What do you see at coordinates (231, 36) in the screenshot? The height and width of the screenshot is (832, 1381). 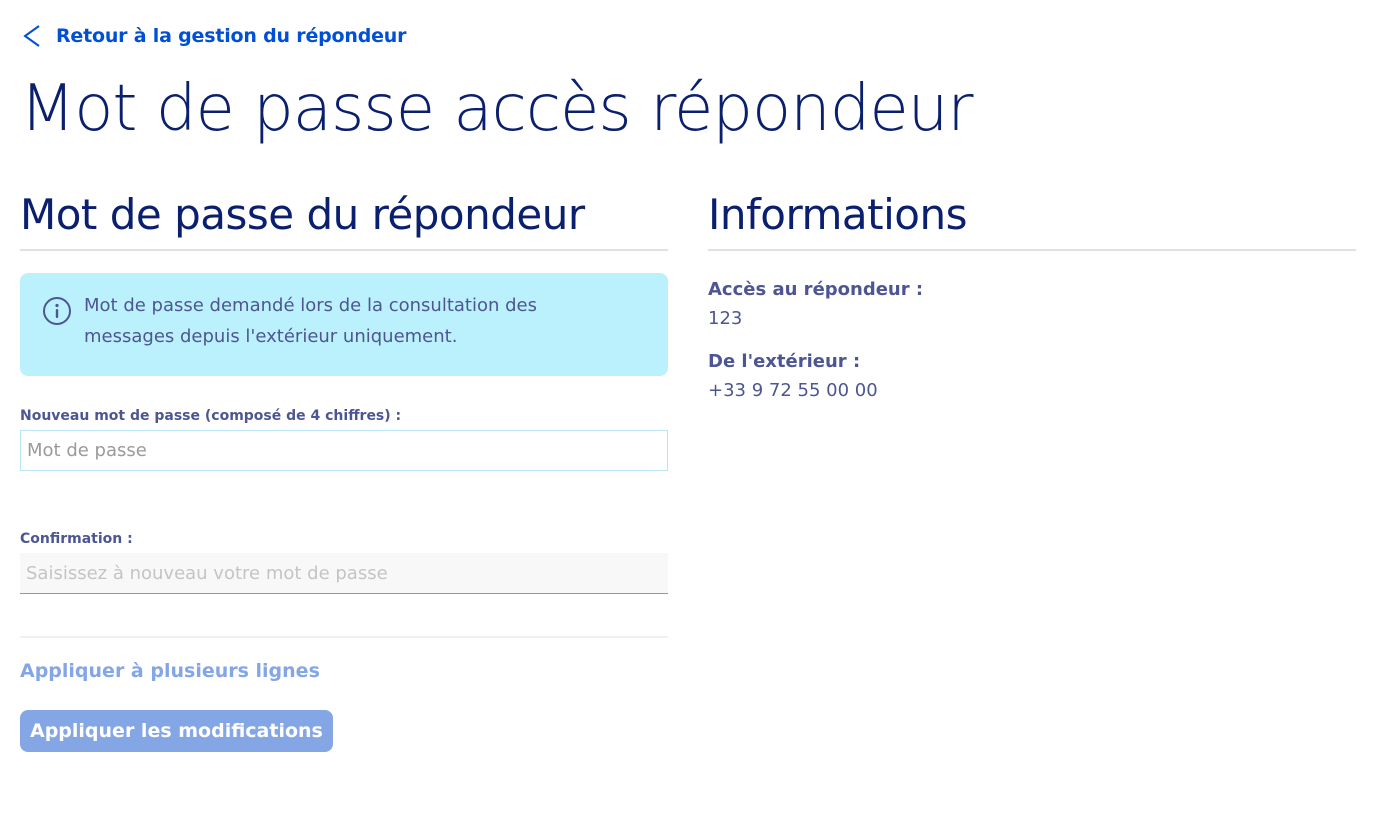 I see `back-link-label: Retour à la gestion du répondeur` at bounding box center [231, 36].